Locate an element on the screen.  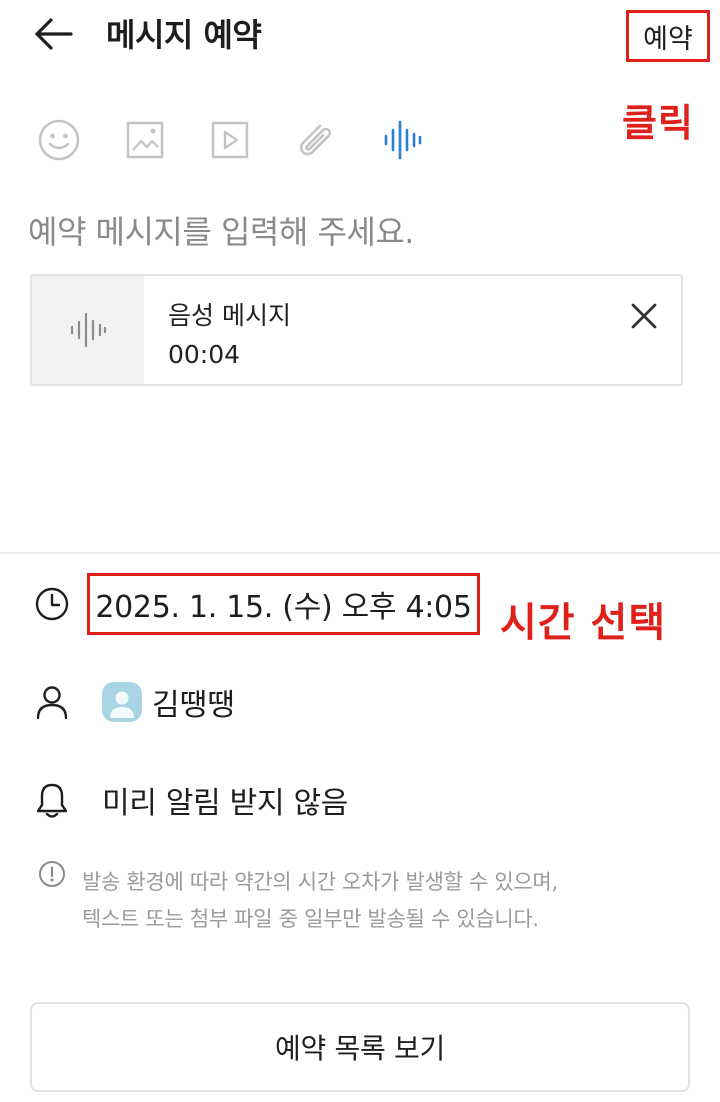
avatar is located at coordinates (122, 702).